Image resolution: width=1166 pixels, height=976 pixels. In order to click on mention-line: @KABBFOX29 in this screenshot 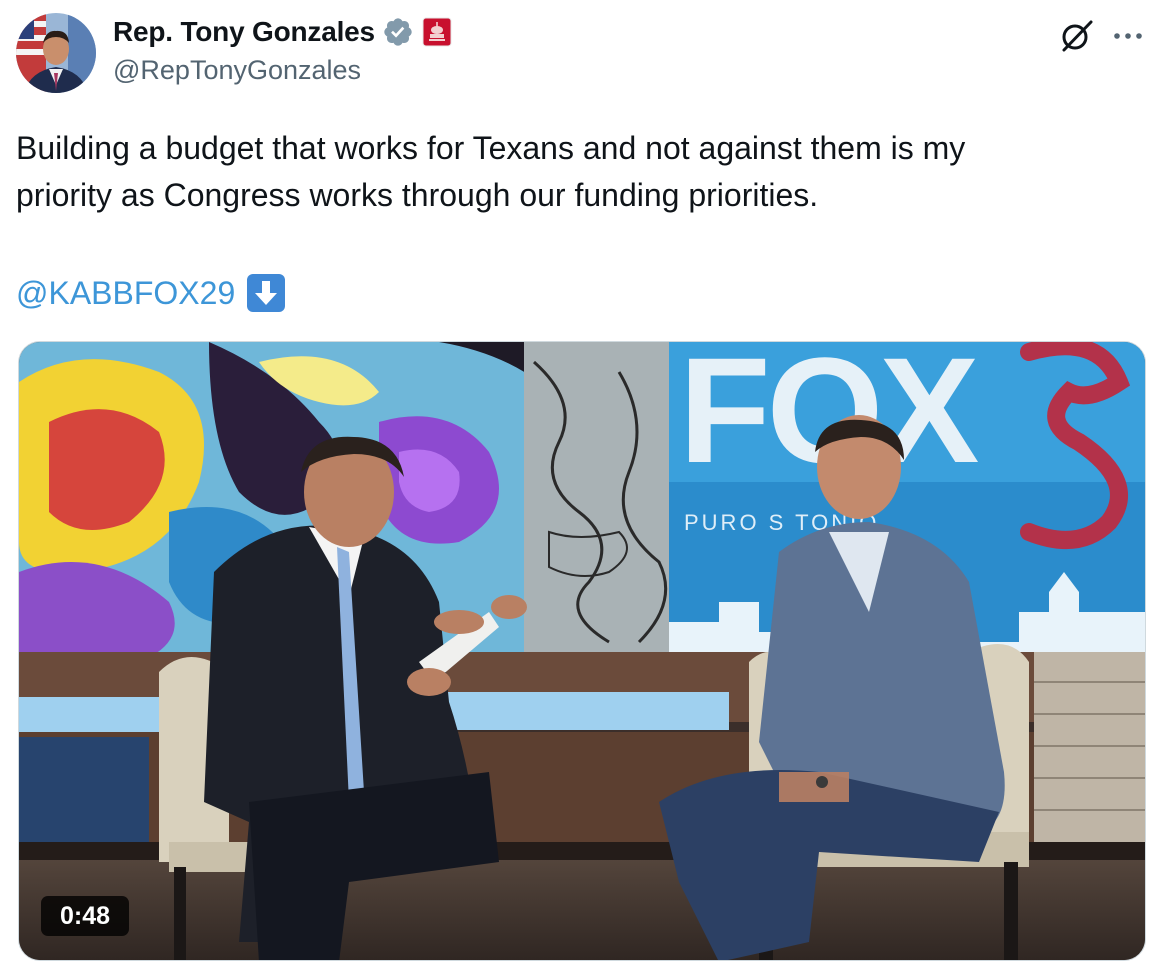, I will do `click(151, 293)`.